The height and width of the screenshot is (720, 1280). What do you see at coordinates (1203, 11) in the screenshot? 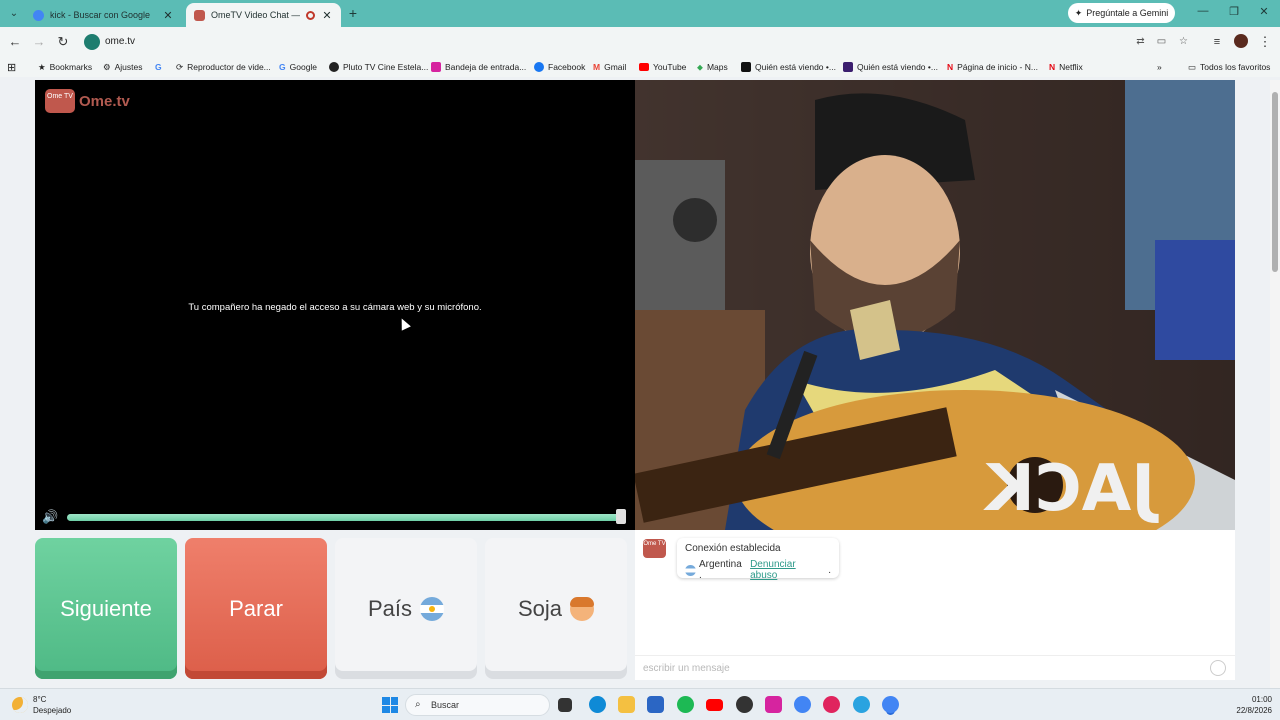
I see `minimize-window-icon: —` at bounding box center [1203, 11].